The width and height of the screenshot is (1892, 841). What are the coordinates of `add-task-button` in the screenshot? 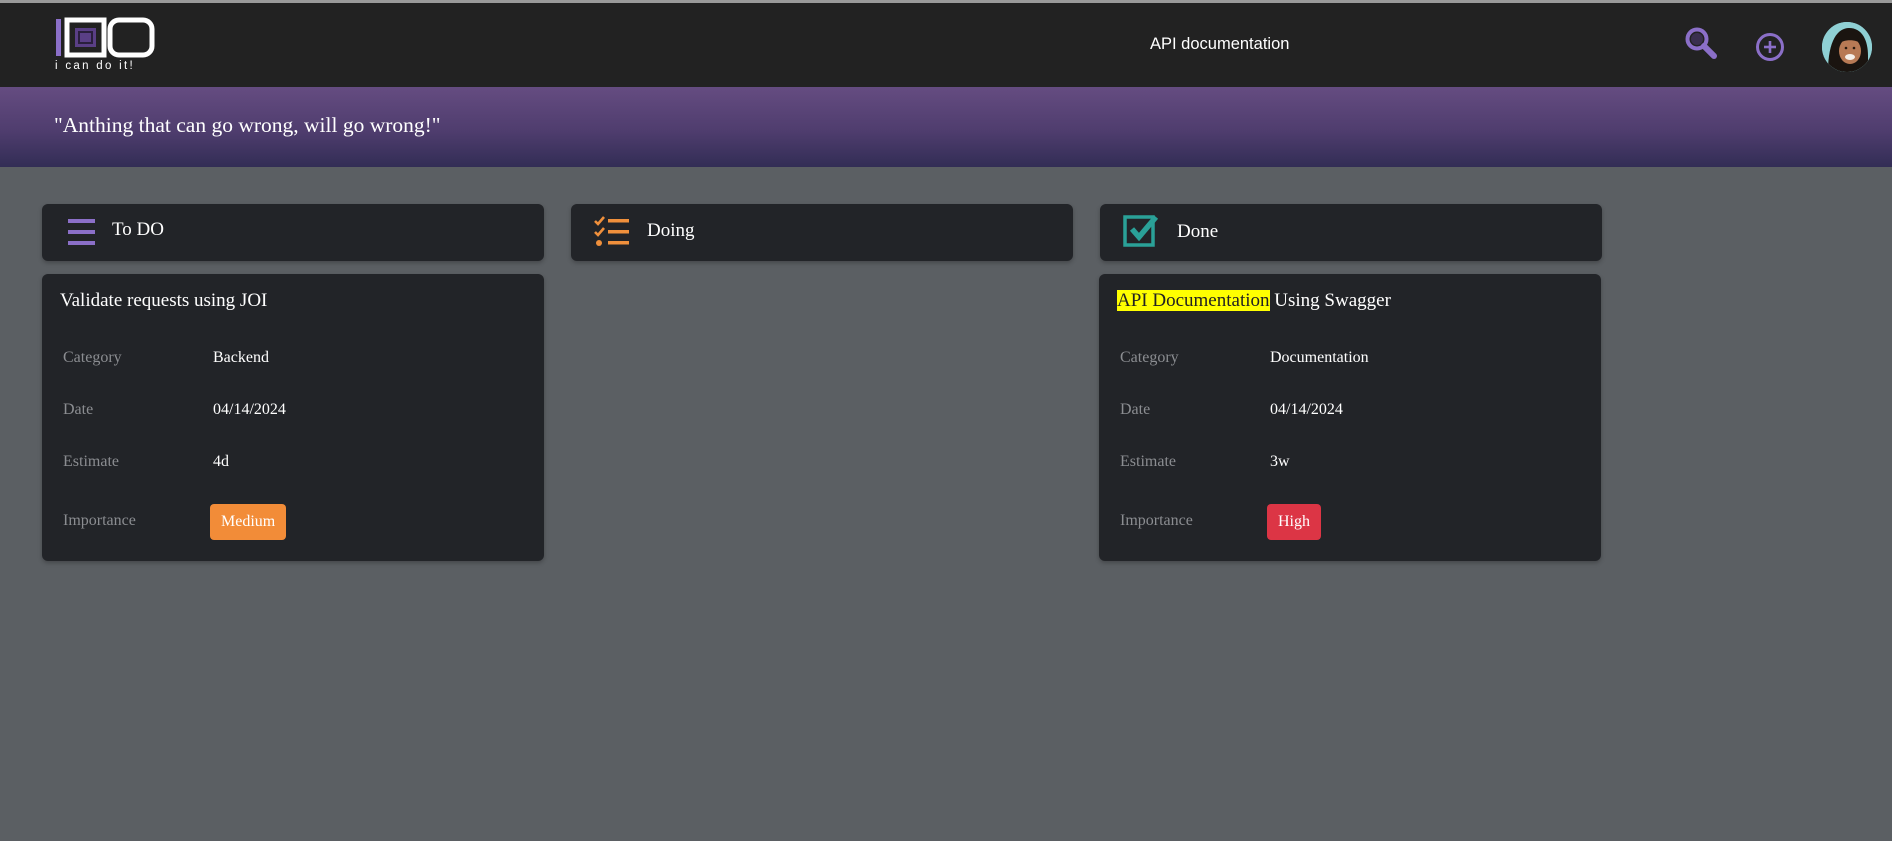 It's located at (1770, 47).